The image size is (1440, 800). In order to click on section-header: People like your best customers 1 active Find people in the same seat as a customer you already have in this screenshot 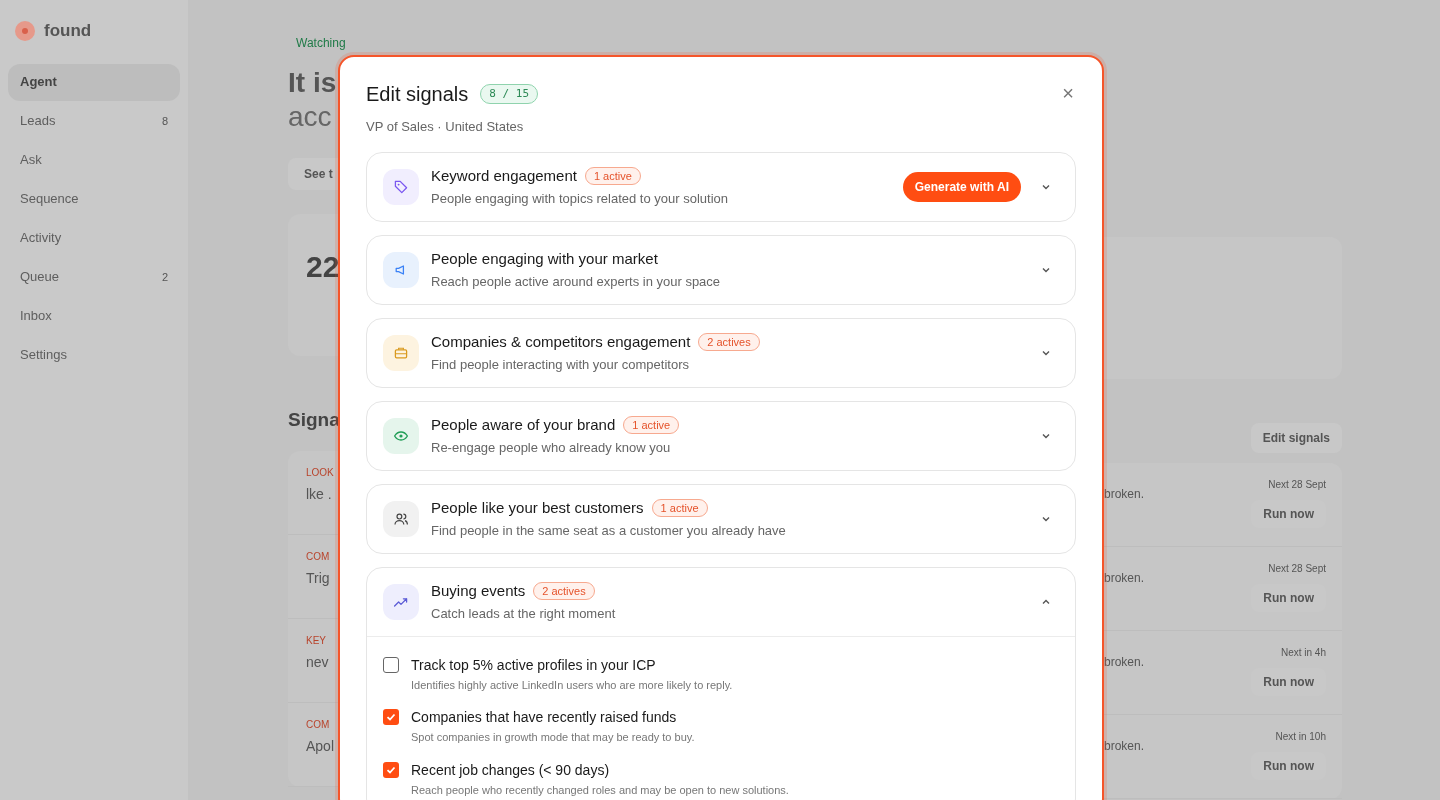, I will do `click(721, 518)`.